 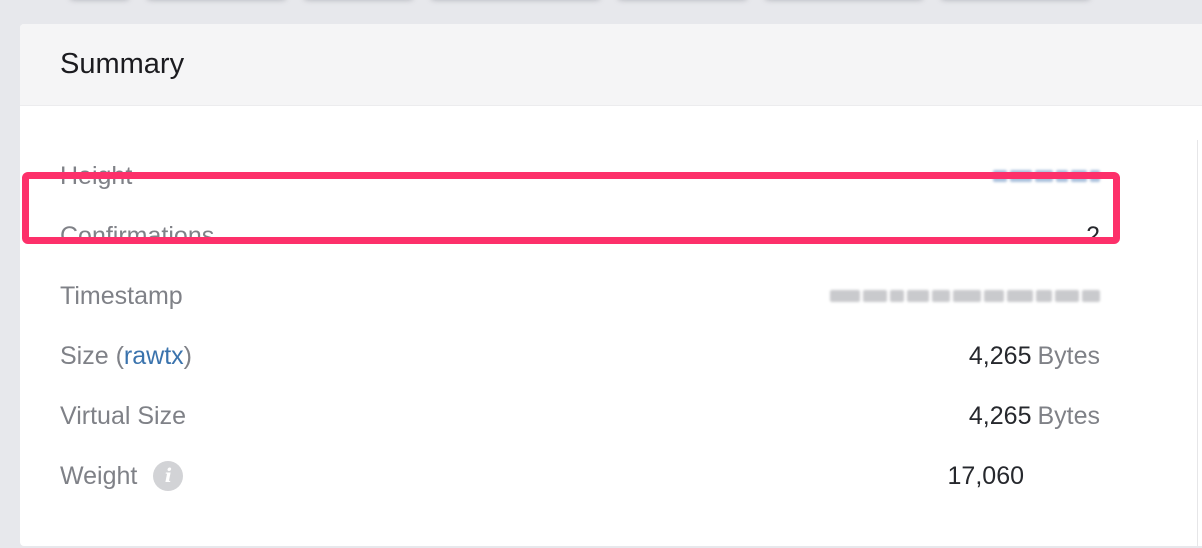 What do you see at coordinates (121, 295) in the screenshot?
I see `timestamp-label: Timestamp` at bounding box center [121, 295].